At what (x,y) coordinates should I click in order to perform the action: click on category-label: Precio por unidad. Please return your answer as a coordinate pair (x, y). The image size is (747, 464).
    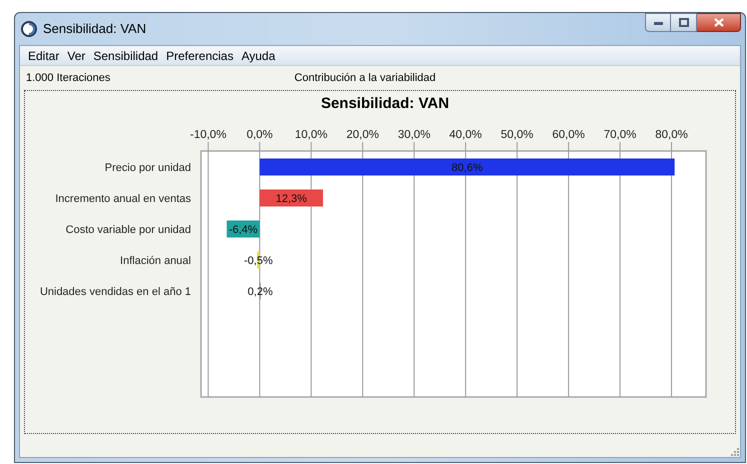
    Looking at the image, I should click on (147, 168).